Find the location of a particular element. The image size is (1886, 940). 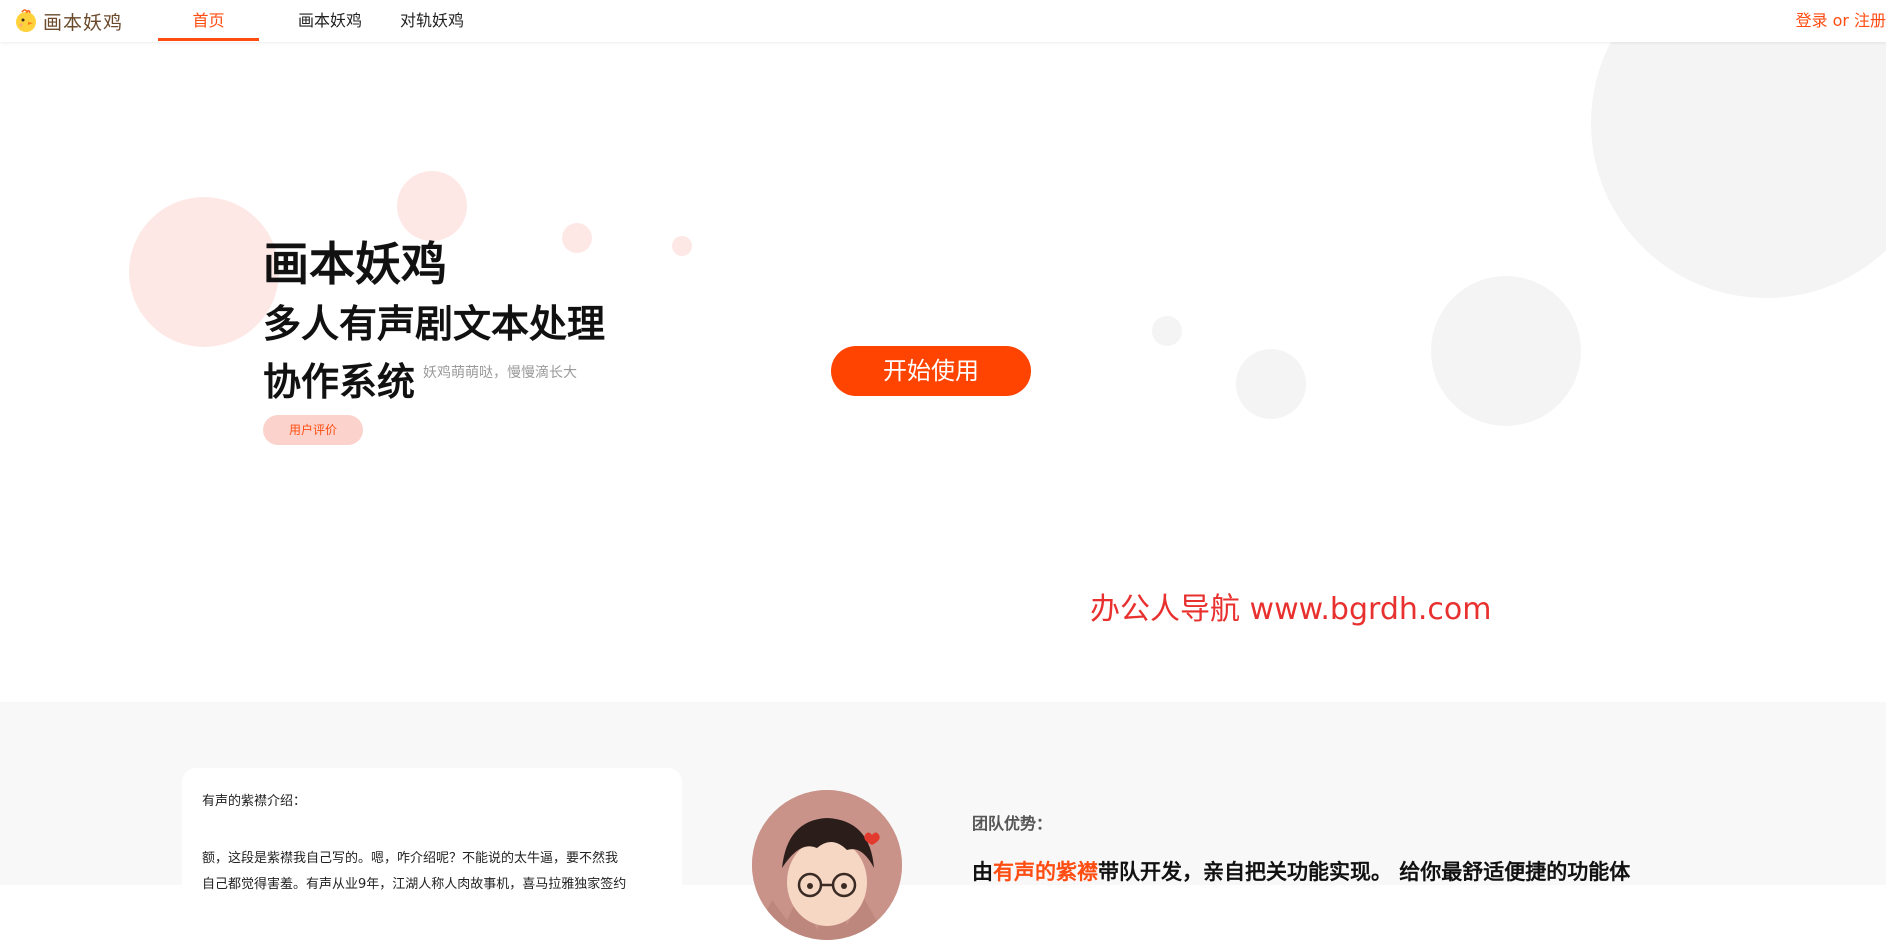

intro-body-line: 额，这段是紫襟我自己写的。嗯，咋介绍呢？不能说的太牛逼，要不然我 is located at coordinates (410, 858).